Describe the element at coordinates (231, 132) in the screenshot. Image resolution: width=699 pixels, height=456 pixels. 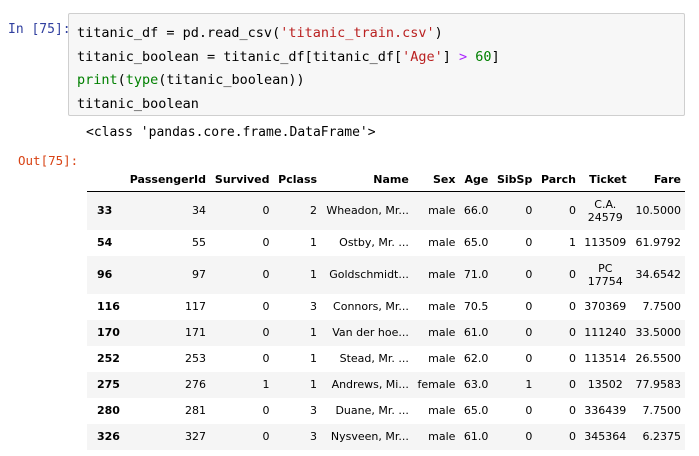
I see `stdout-output: <class 'pandas.core.frame.DataFrame'>` at that location.